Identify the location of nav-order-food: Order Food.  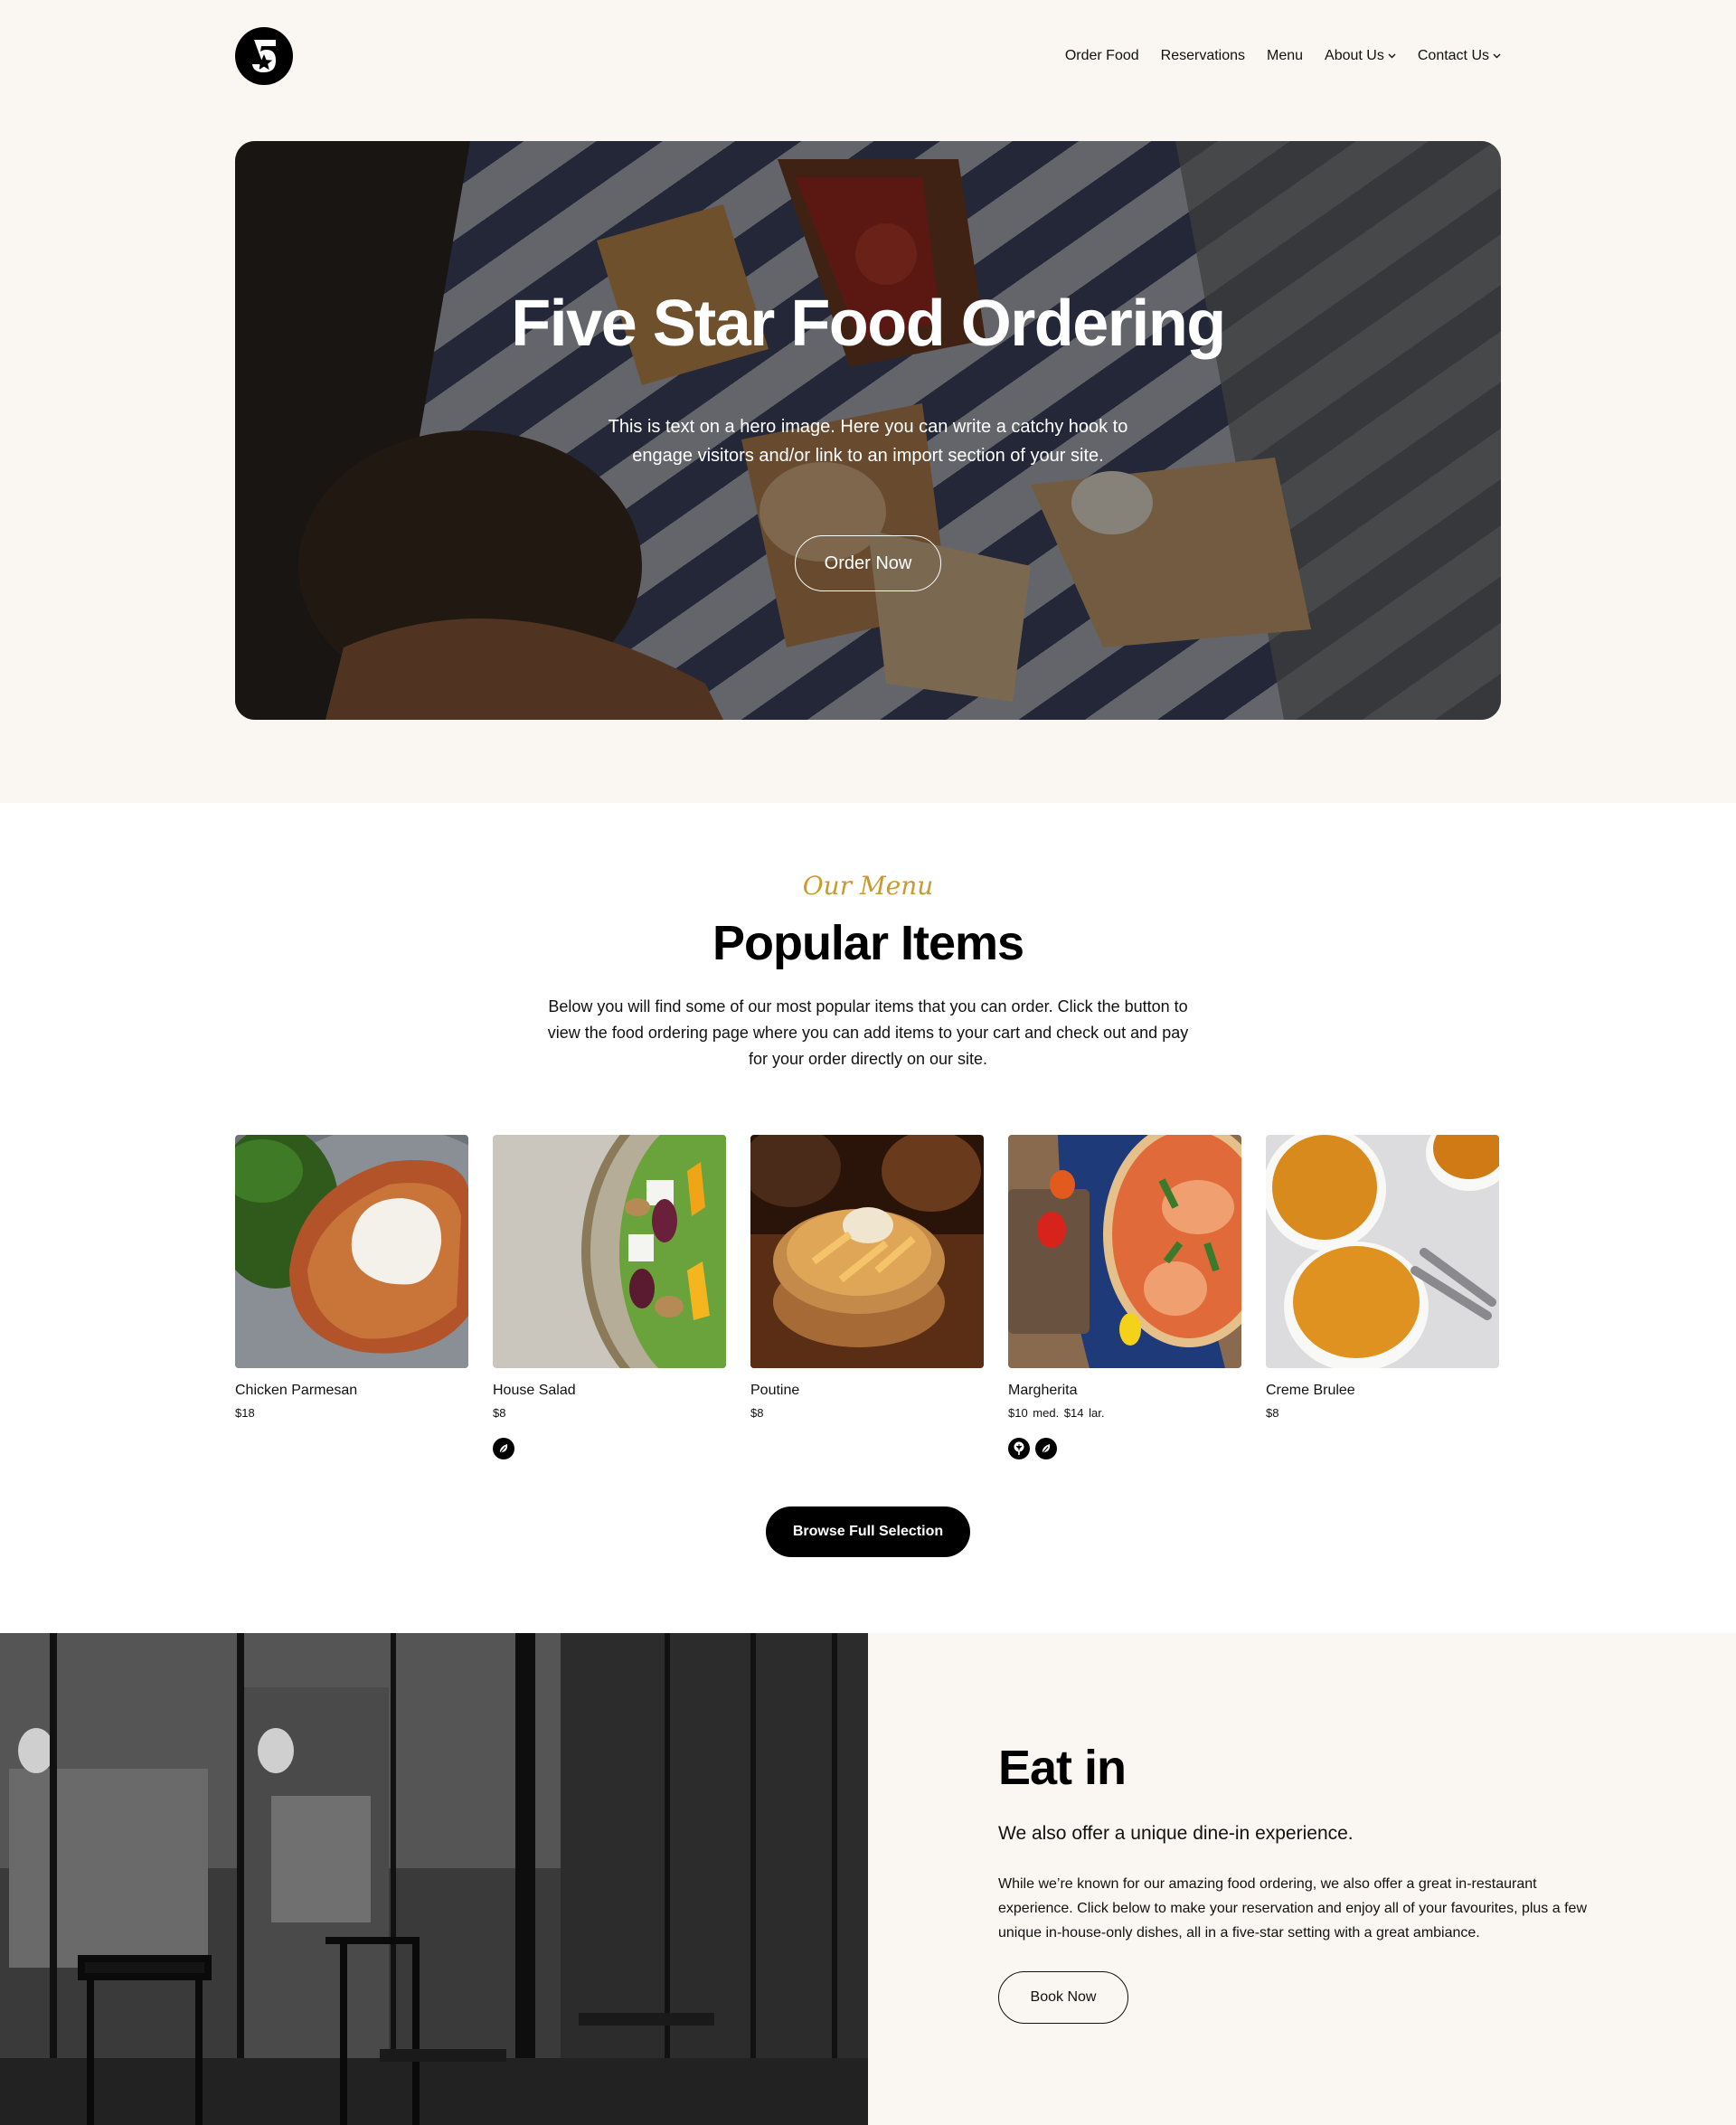
(1102, 56).